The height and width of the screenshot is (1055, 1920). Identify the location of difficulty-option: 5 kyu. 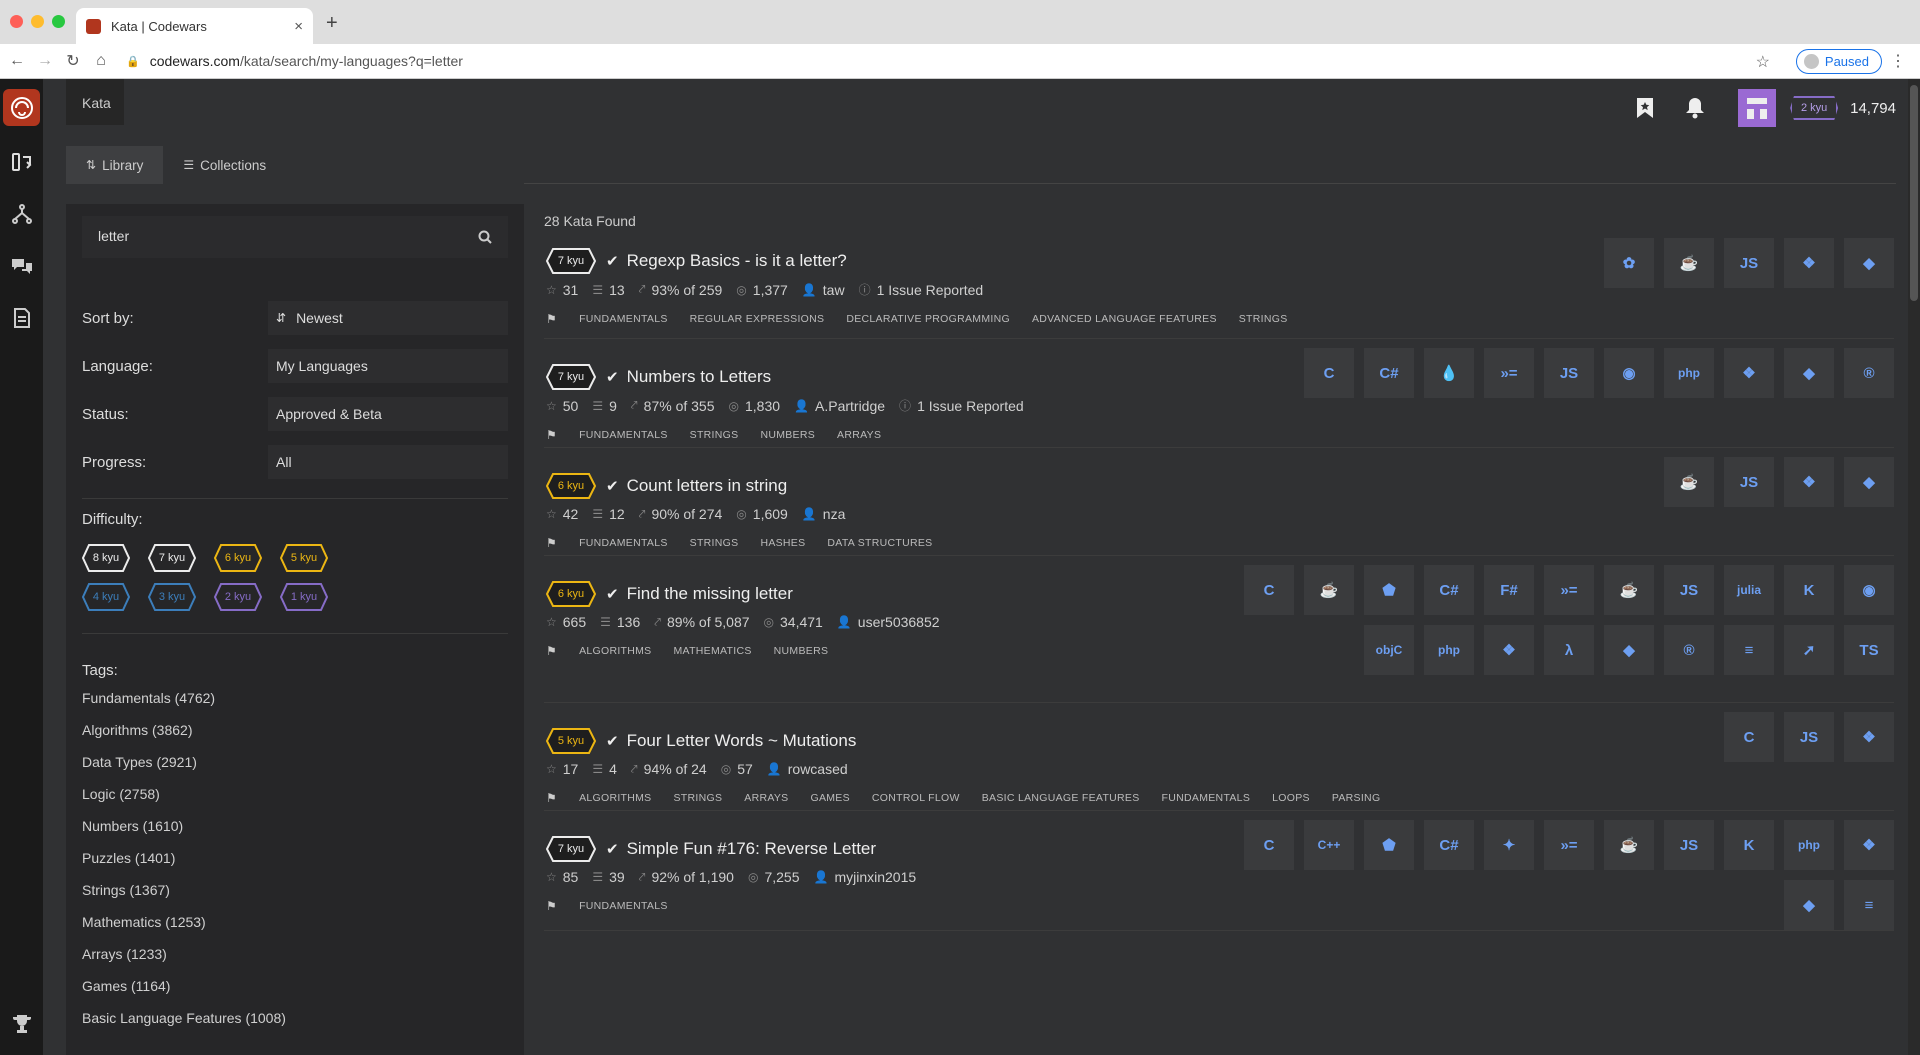
(304, 558).